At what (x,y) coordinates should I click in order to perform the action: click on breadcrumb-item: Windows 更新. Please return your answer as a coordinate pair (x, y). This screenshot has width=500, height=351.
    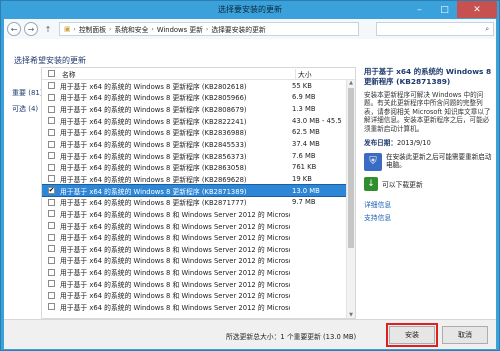
    Looking at the image, I should click on (180, 29).